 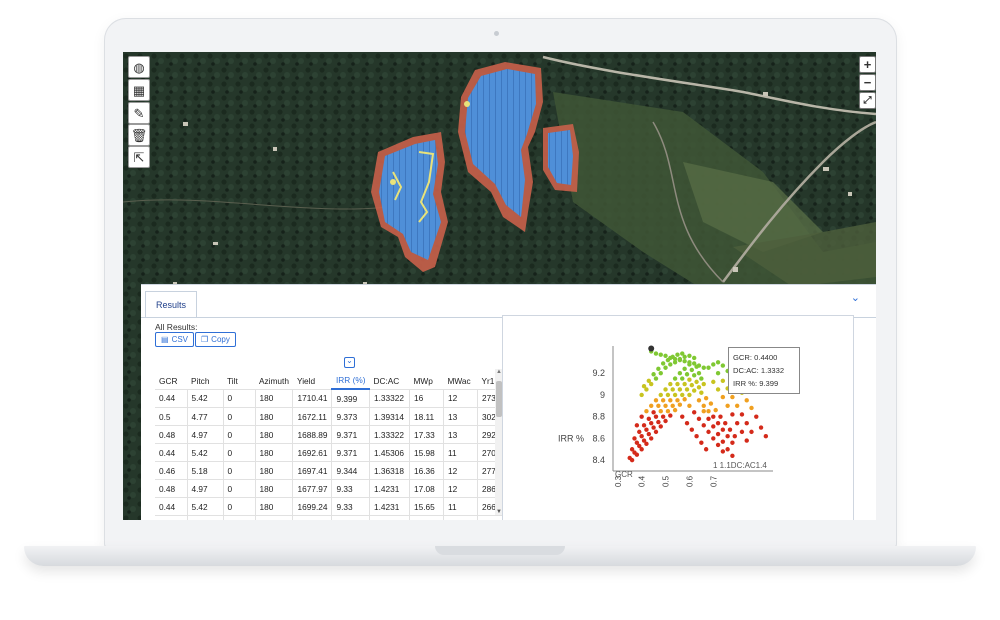 I want to click on table-cell: 1.36318, so click(x=389, y=470).